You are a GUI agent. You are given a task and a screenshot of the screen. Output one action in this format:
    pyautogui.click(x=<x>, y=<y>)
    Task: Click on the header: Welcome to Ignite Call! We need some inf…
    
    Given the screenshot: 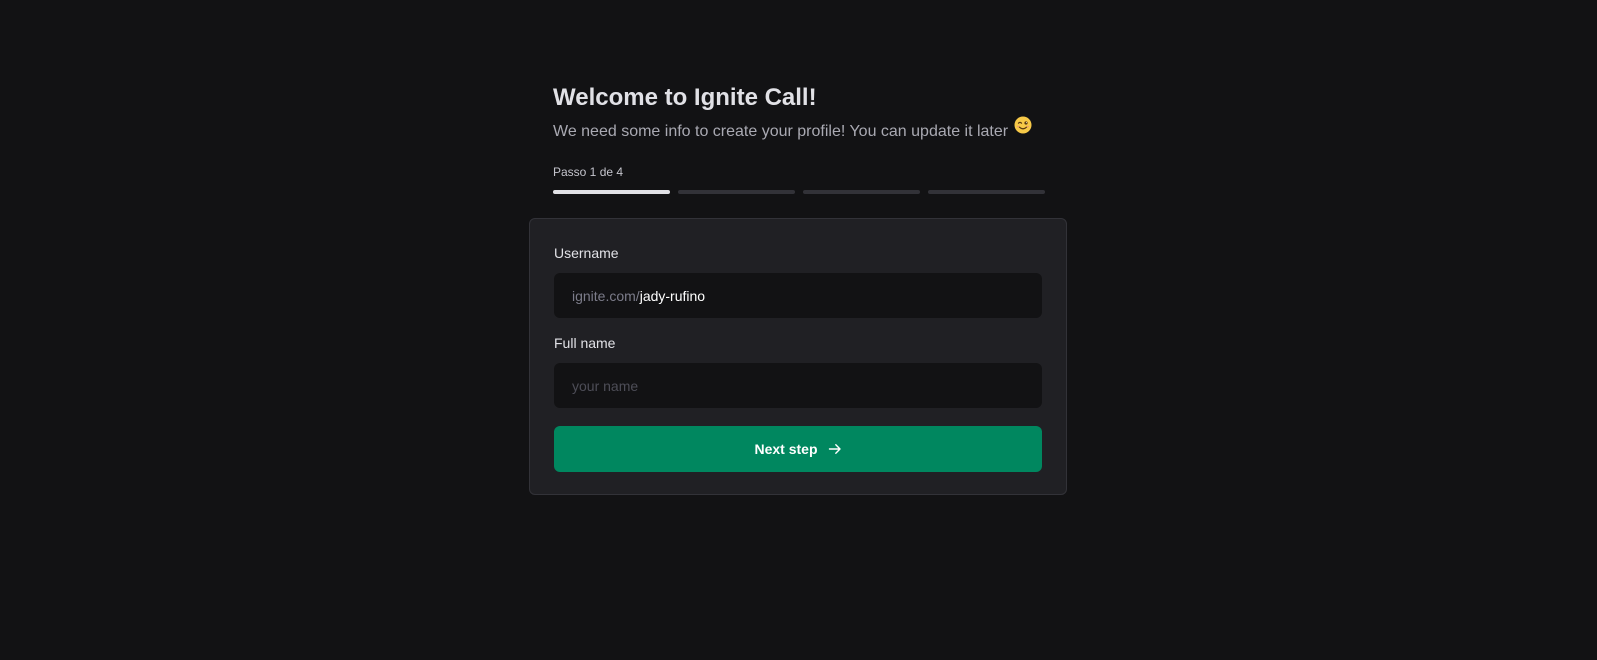 What is the action you would take?
    pyautogui.click(x=799, y=137)
    